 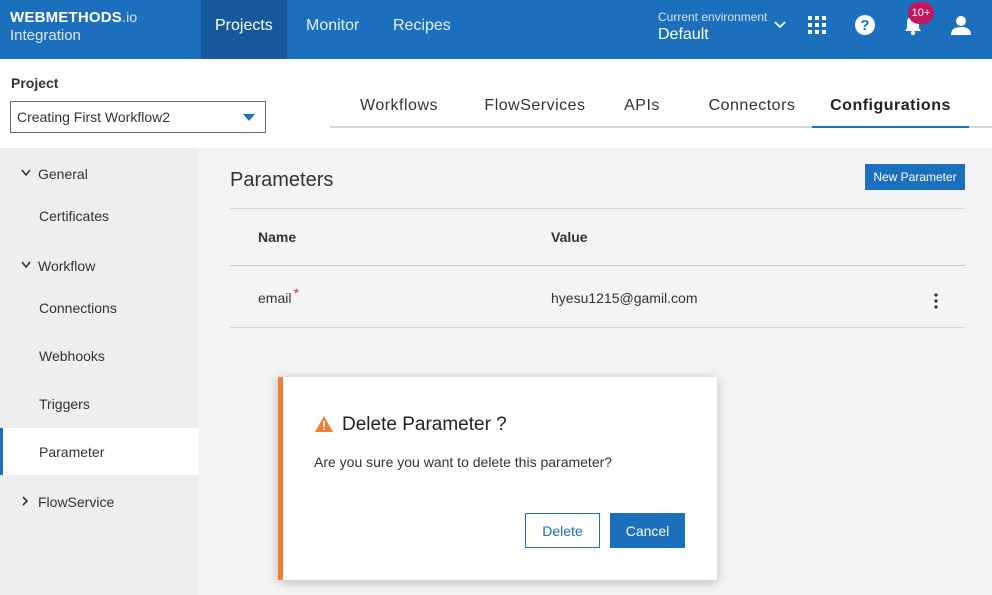 I want to click on dialog-title: Delete Parameter ?, so click(x=424, y=424).